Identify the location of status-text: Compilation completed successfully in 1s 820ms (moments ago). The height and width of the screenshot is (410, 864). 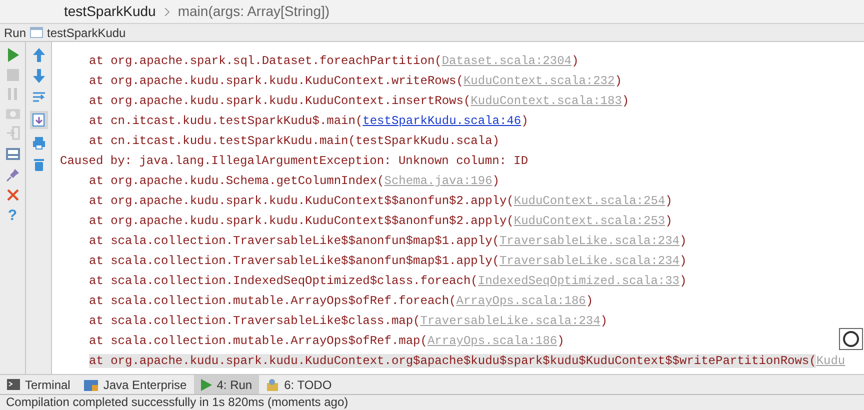
(432, 402).